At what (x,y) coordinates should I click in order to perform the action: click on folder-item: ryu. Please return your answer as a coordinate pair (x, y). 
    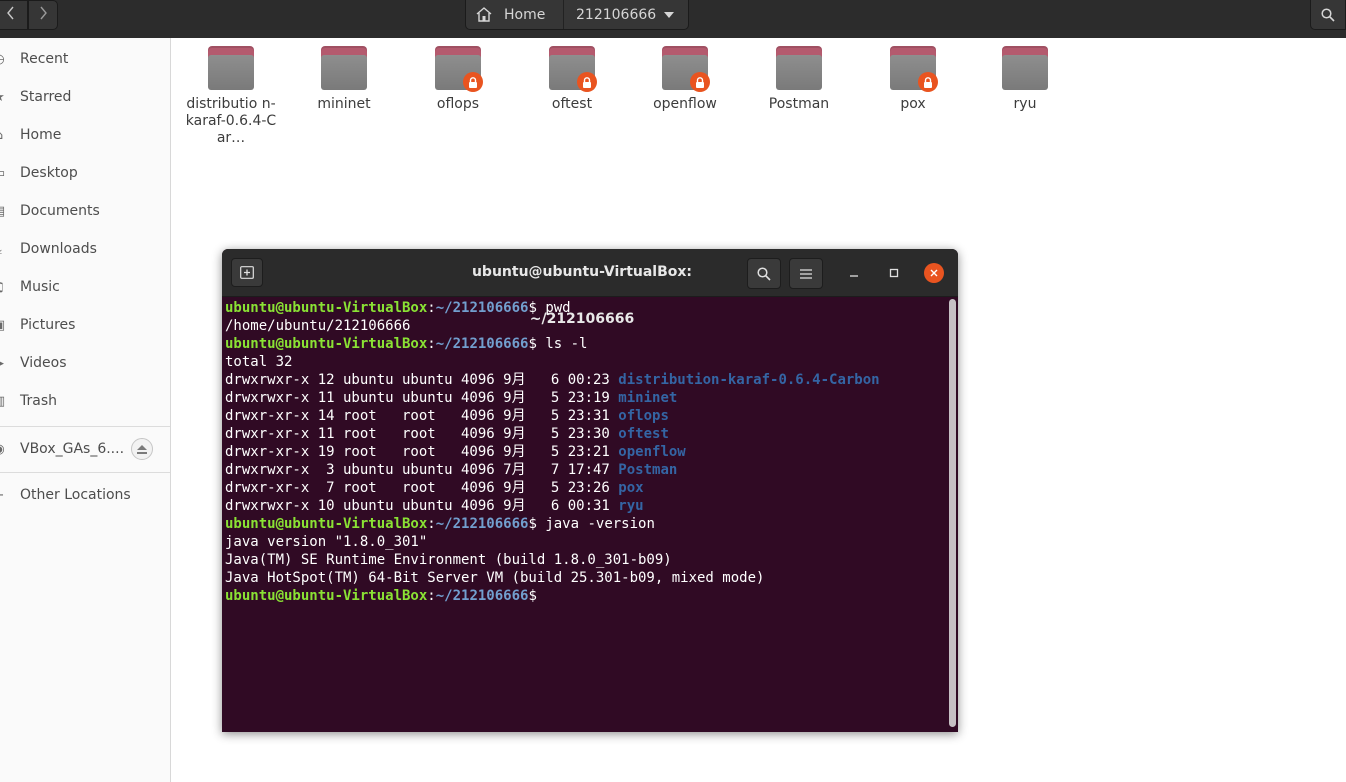
    Looking at the image, I should click on (1025, 79).